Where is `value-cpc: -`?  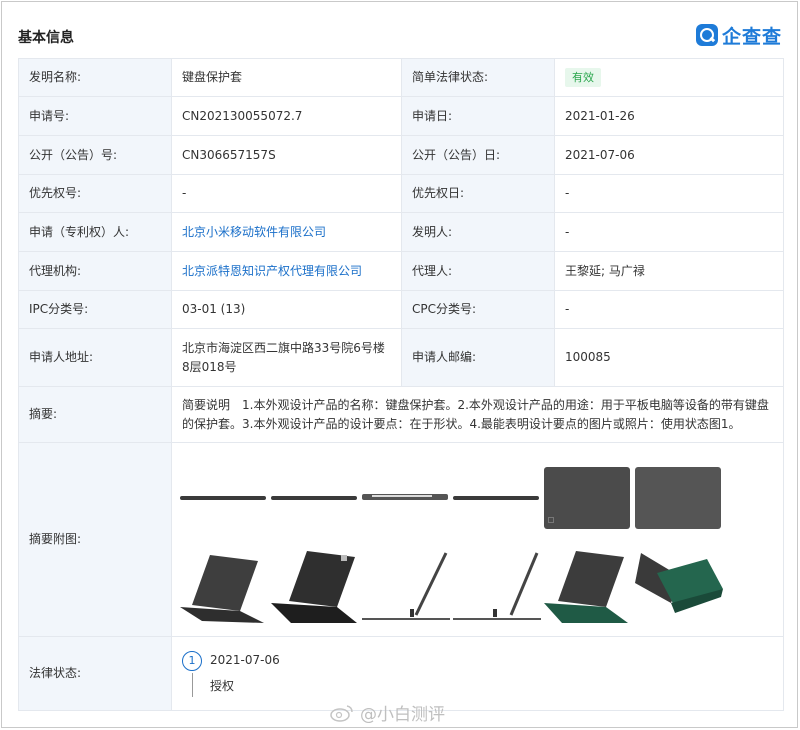 value-cpc: - is located at coordinates (669, 309).